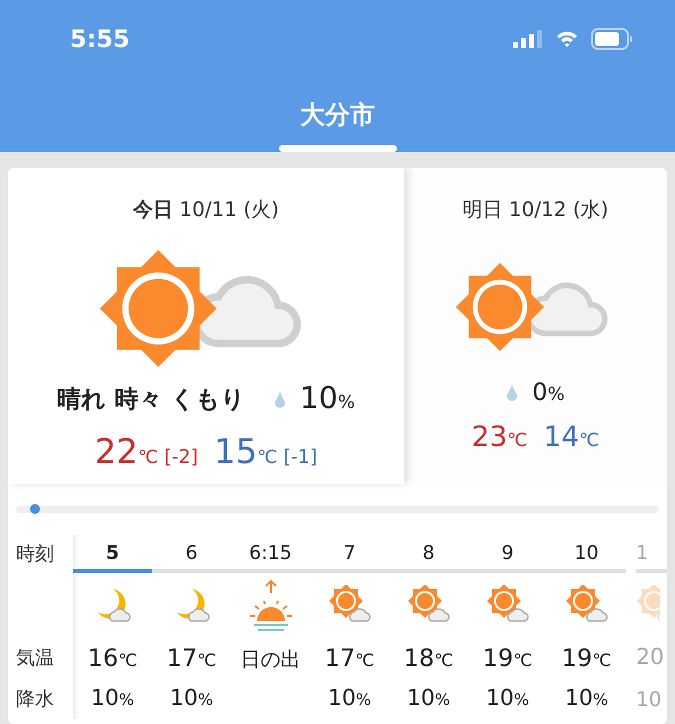 The image size is (675, 724). Describe the element at coordinates (113, 658) in the screenshot. I see `hour-temp: 16℃` at that location.